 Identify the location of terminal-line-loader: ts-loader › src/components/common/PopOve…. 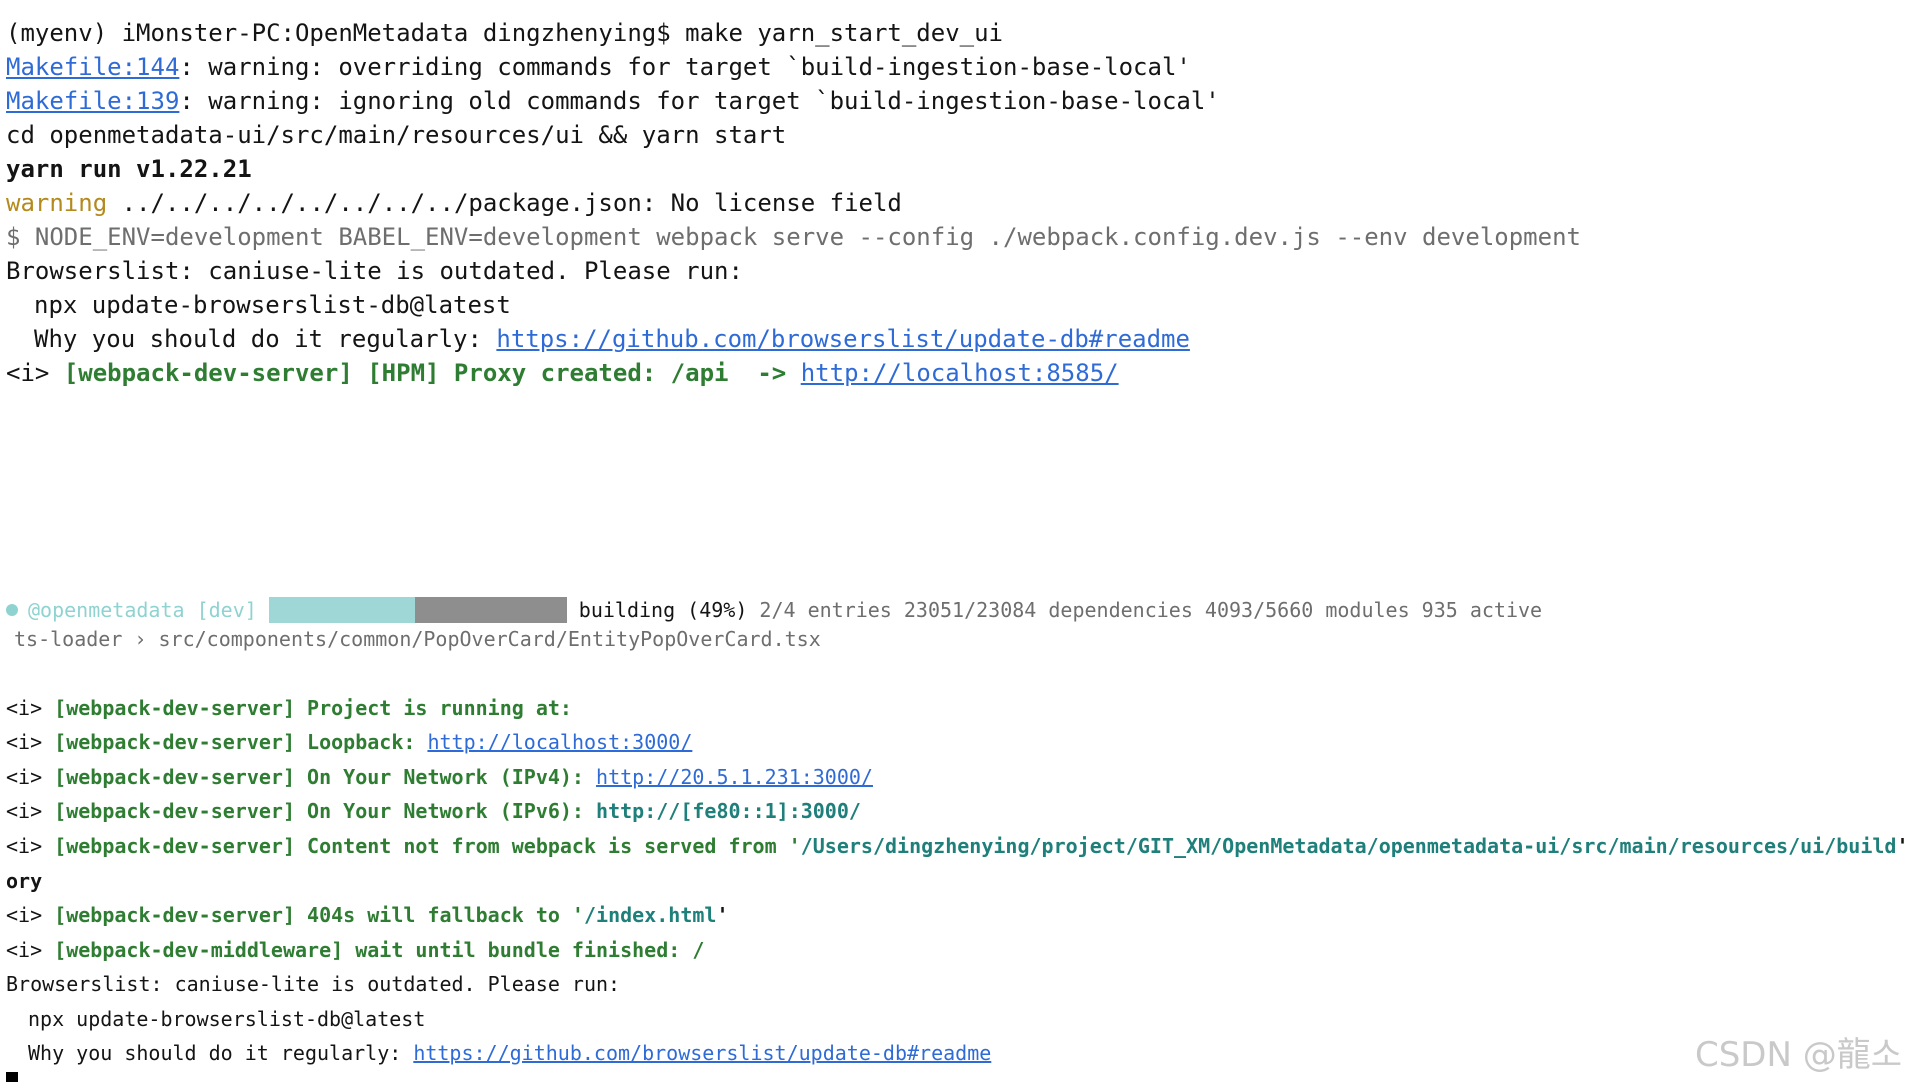
(417, 639).